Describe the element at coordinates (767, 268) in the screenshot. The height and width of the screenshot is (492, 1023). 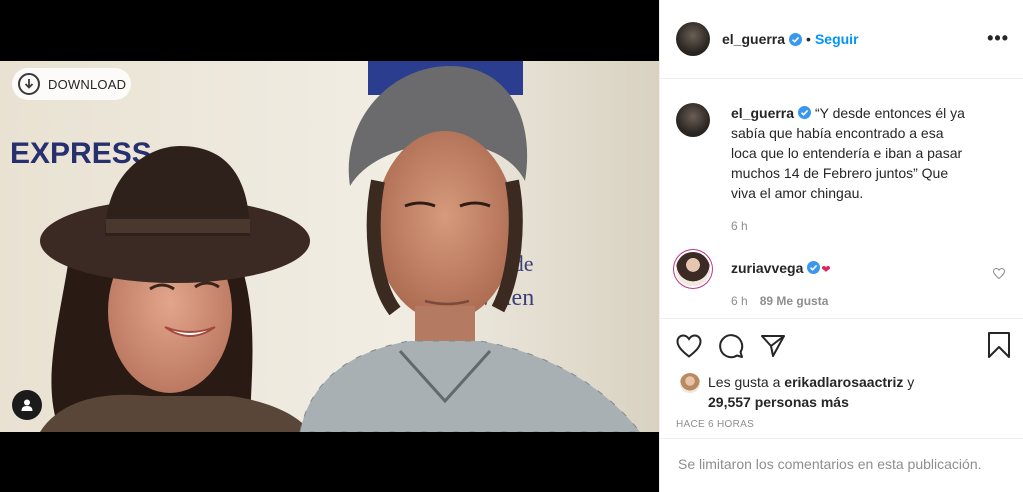
I see `comment-username: zuriavvega` at that location.